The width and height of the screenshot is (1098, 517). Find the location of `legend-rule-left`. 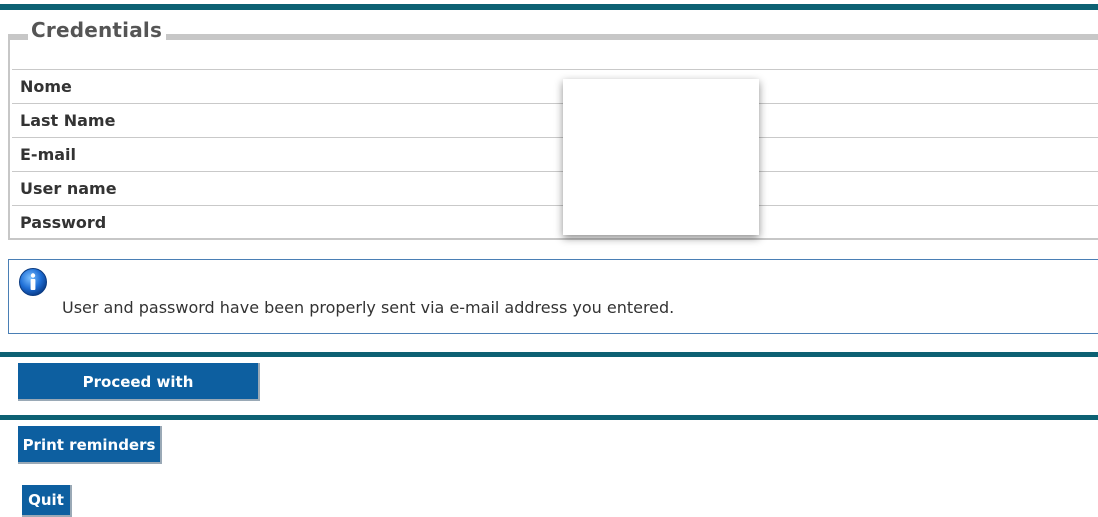

legend-rule-left is located at coordinates (18, 37).